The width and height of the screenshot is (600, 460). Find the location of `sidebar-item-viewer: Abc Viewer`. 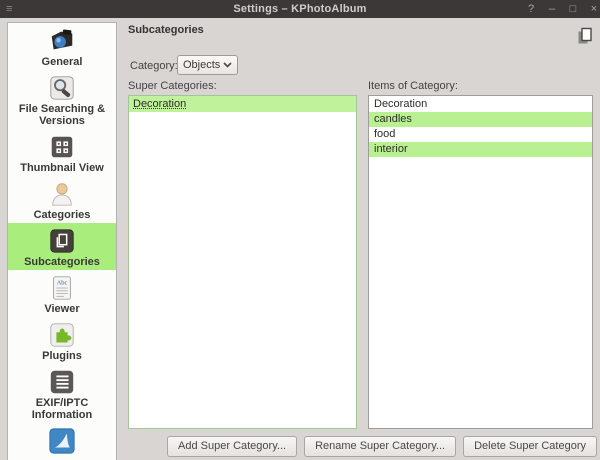

sidebar-item-viewer: Abc Viewer is located at coordinates (62, 293).